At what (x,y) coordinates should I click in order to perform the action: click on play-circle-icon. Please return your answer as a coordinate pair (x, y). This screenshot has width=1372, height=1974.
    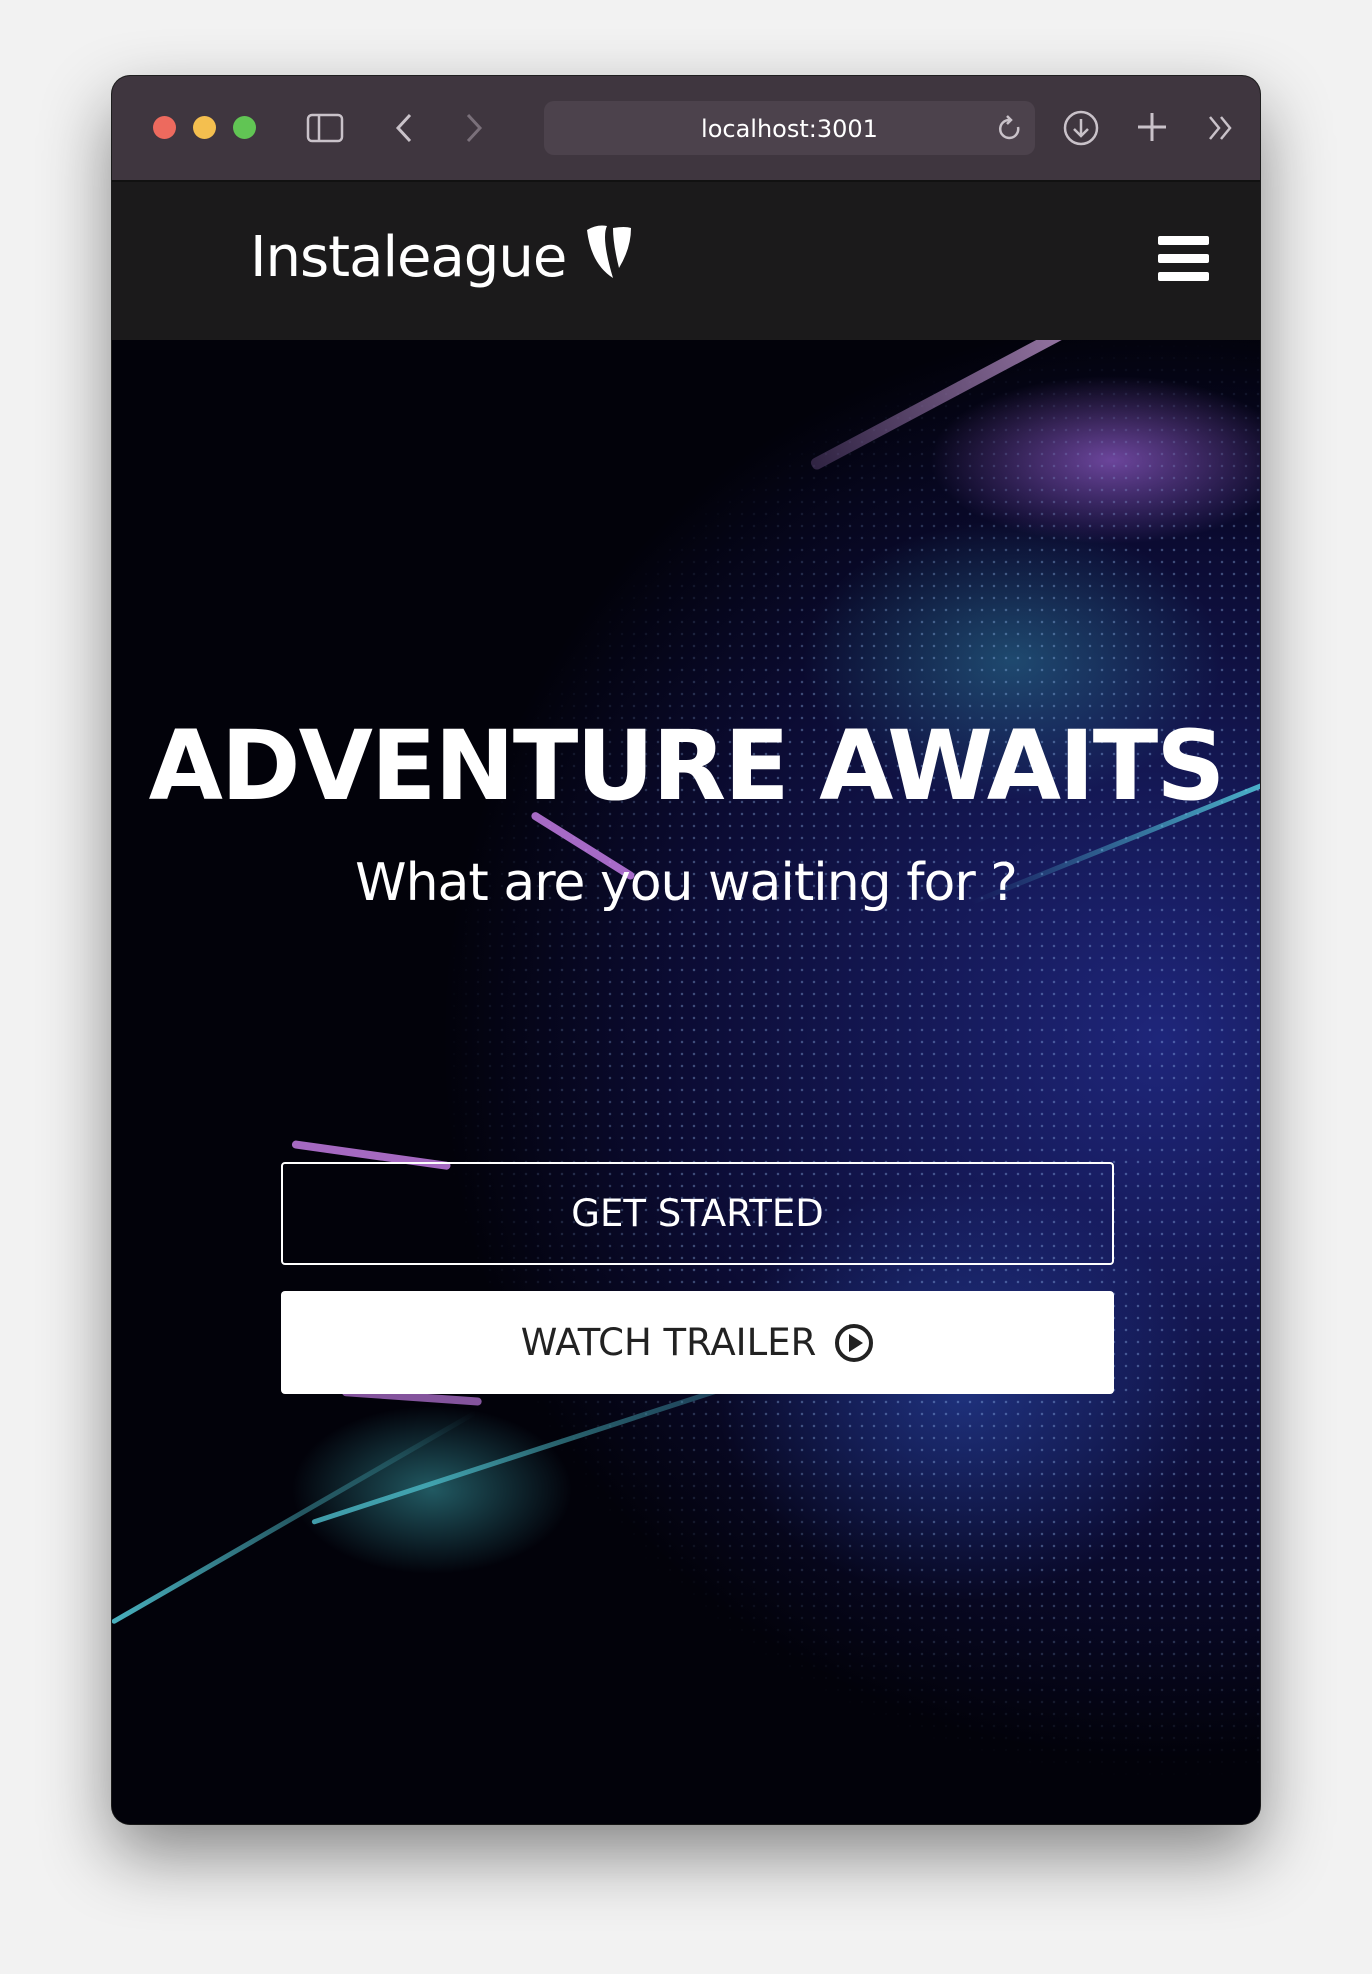
    Looking at the image, I should click on (854, 1342).